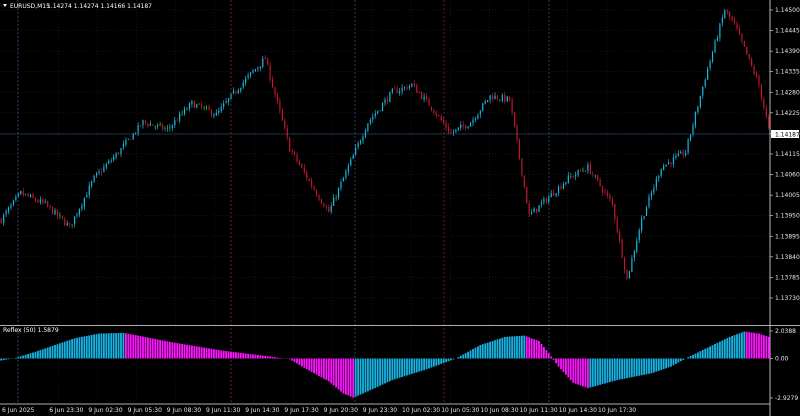 This screenshot has height=416, width=800. What do you see at coordinates (105, 410) in the screenshot?
I see `time-tick-label: 9 Jun 02:30` at bounding box center [105, 410].